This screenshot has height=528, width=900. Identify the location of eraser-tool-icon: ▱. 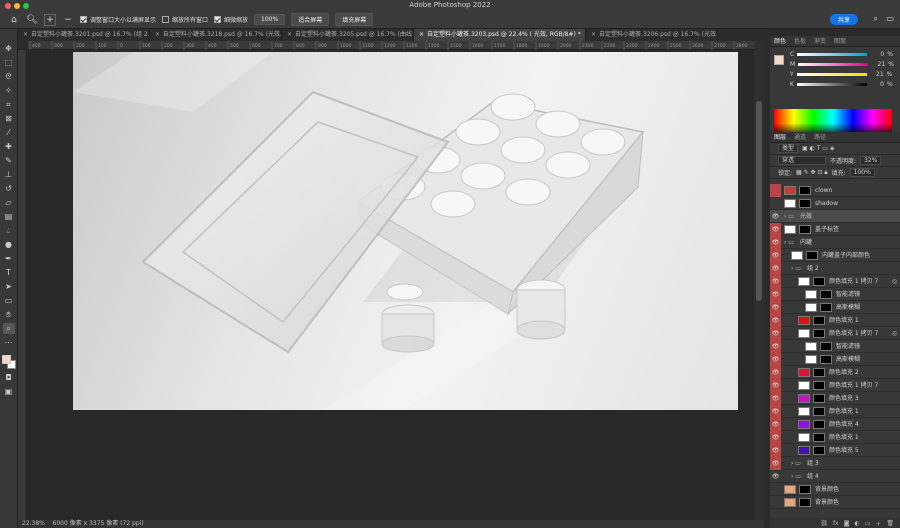
(9, 202).